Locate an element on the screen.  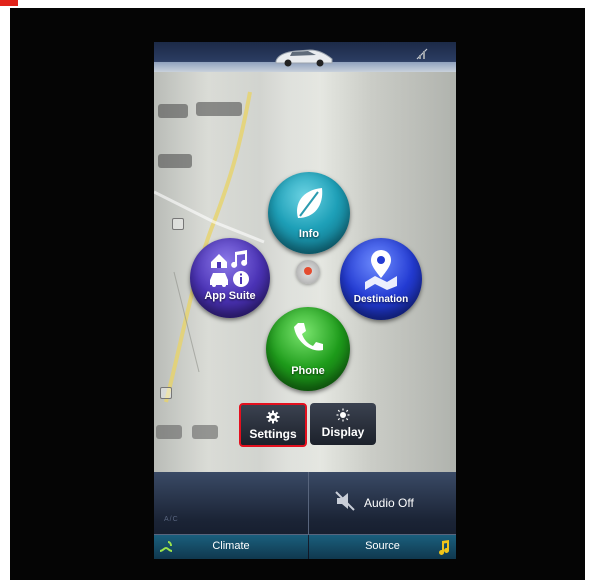
leaf-icon is located at coordinates (310, 203).